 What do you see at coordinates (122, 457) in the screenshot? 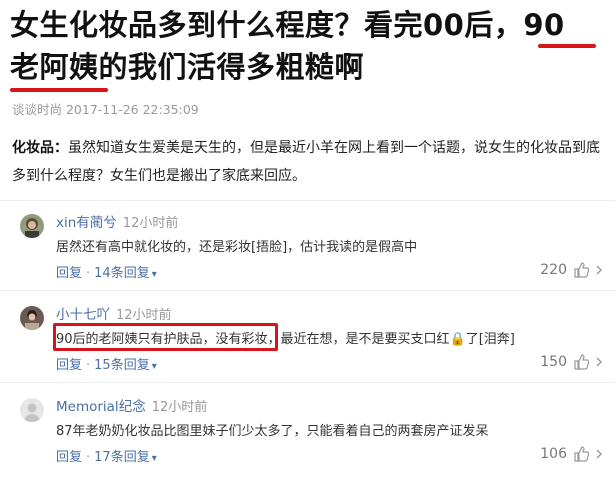
I see `replies-link: 17条回复` at bounding box center [122, 457].